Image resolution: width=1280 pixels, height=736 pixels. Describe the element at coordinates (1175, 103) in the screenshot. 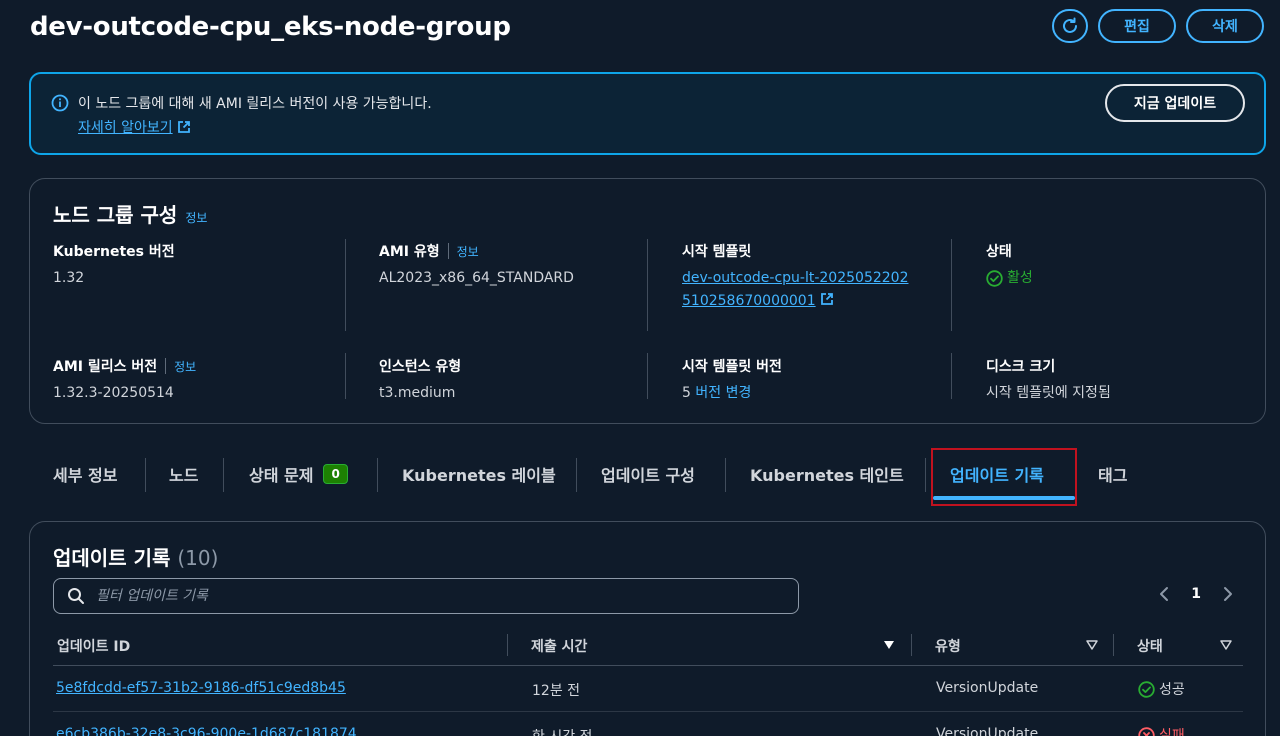

I see `update-now-button: 지금 업데이트` at that location.